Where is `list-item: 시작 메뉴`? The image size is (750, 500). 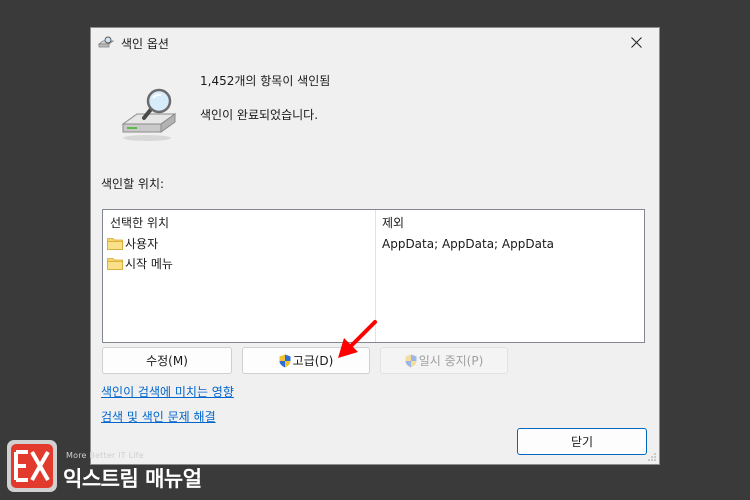
list-item: 시작 메뉴 is located at coordinates (140, 263).